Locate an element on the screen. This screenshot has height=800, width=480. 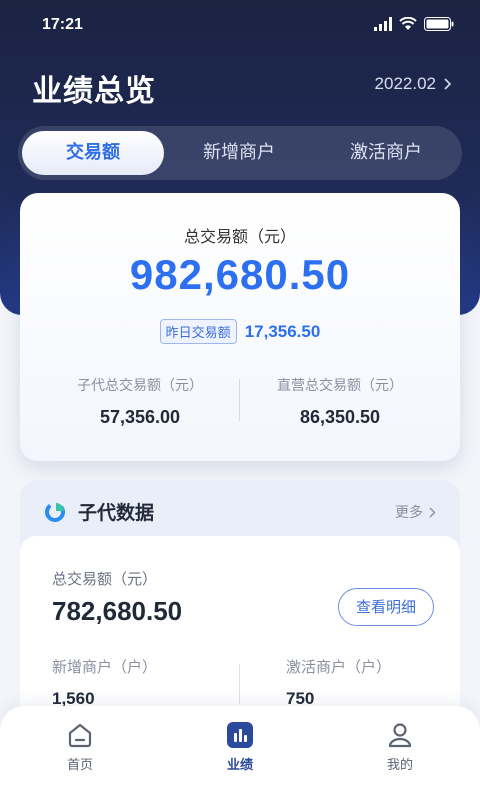
tab-active-merchants: 激活商户 is located at coordinates (386, 153).